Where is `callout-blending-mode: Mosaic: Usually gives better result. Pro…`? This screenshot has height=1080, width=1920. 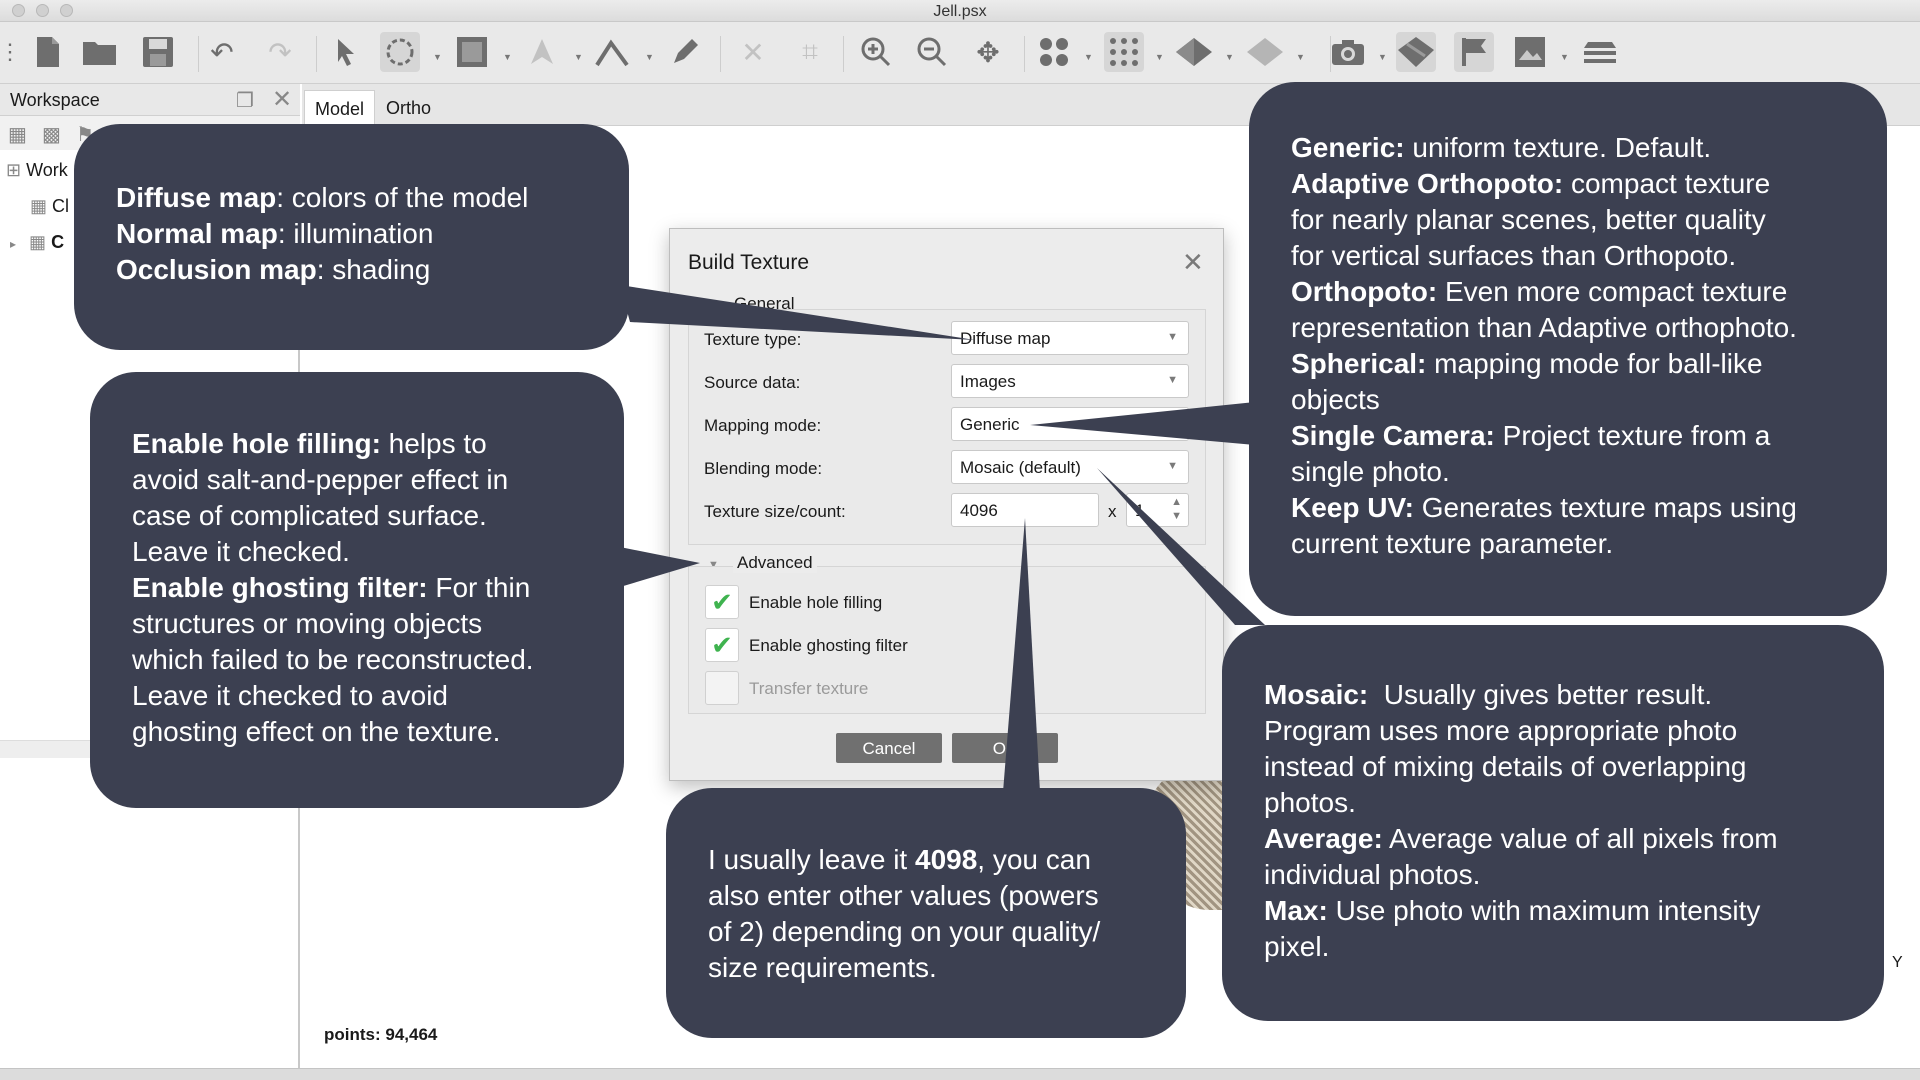 callout-blending-mode: Mosaic: Usually gives better result. Pro… is located at coordinates (1553, 823).